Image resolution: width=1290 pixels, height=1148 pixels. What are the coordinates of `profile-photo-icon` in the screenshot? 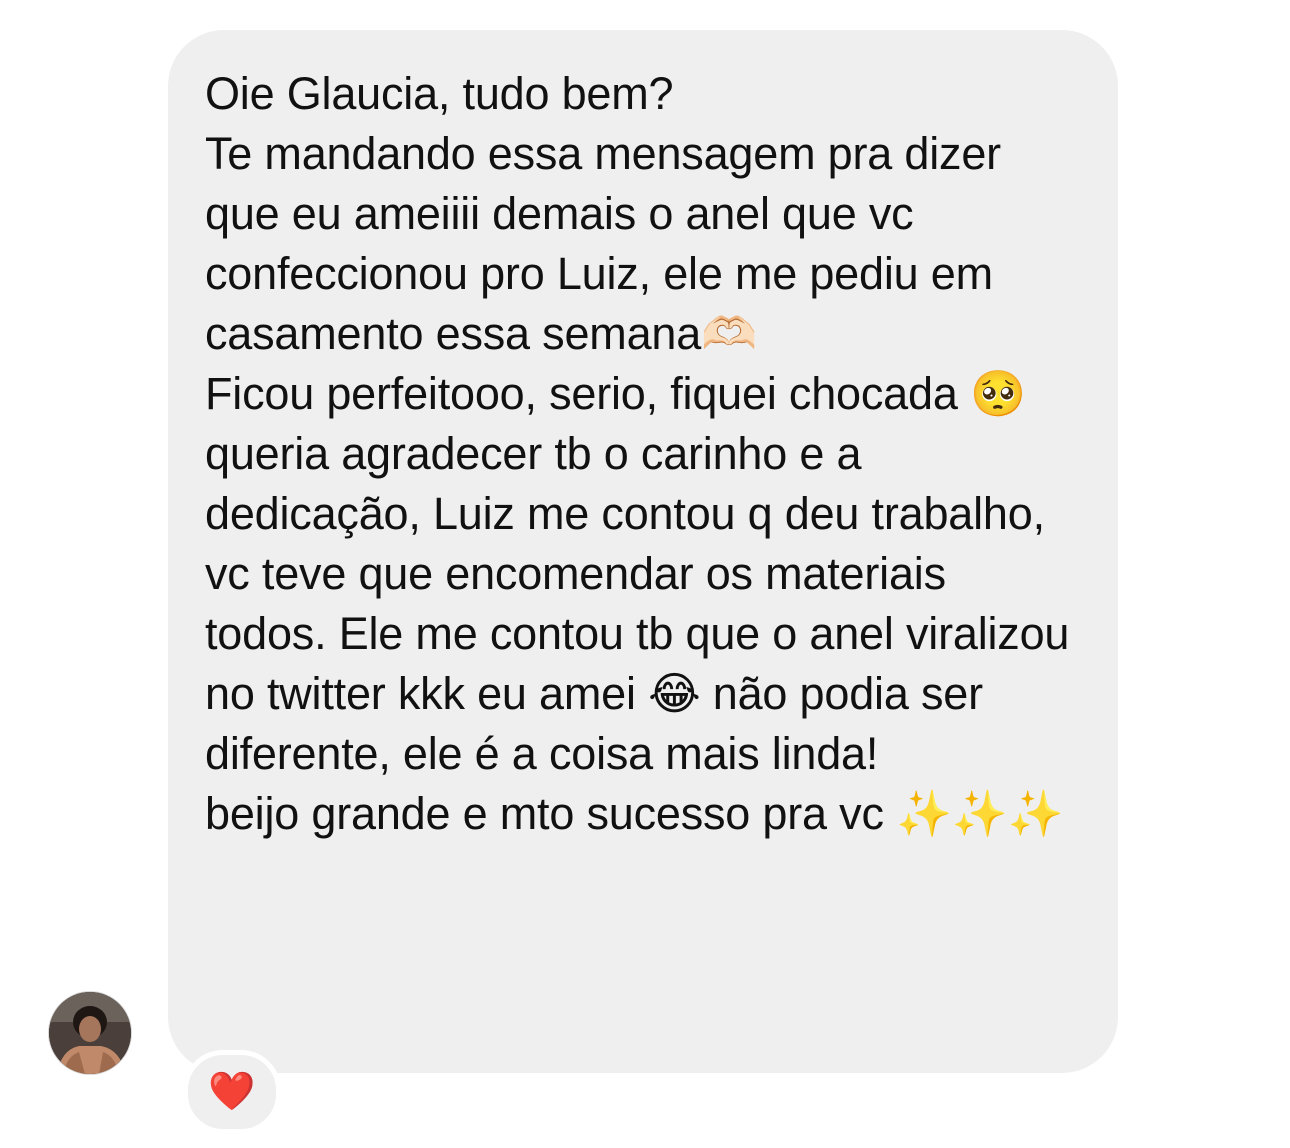 It's located at (90, 1033).